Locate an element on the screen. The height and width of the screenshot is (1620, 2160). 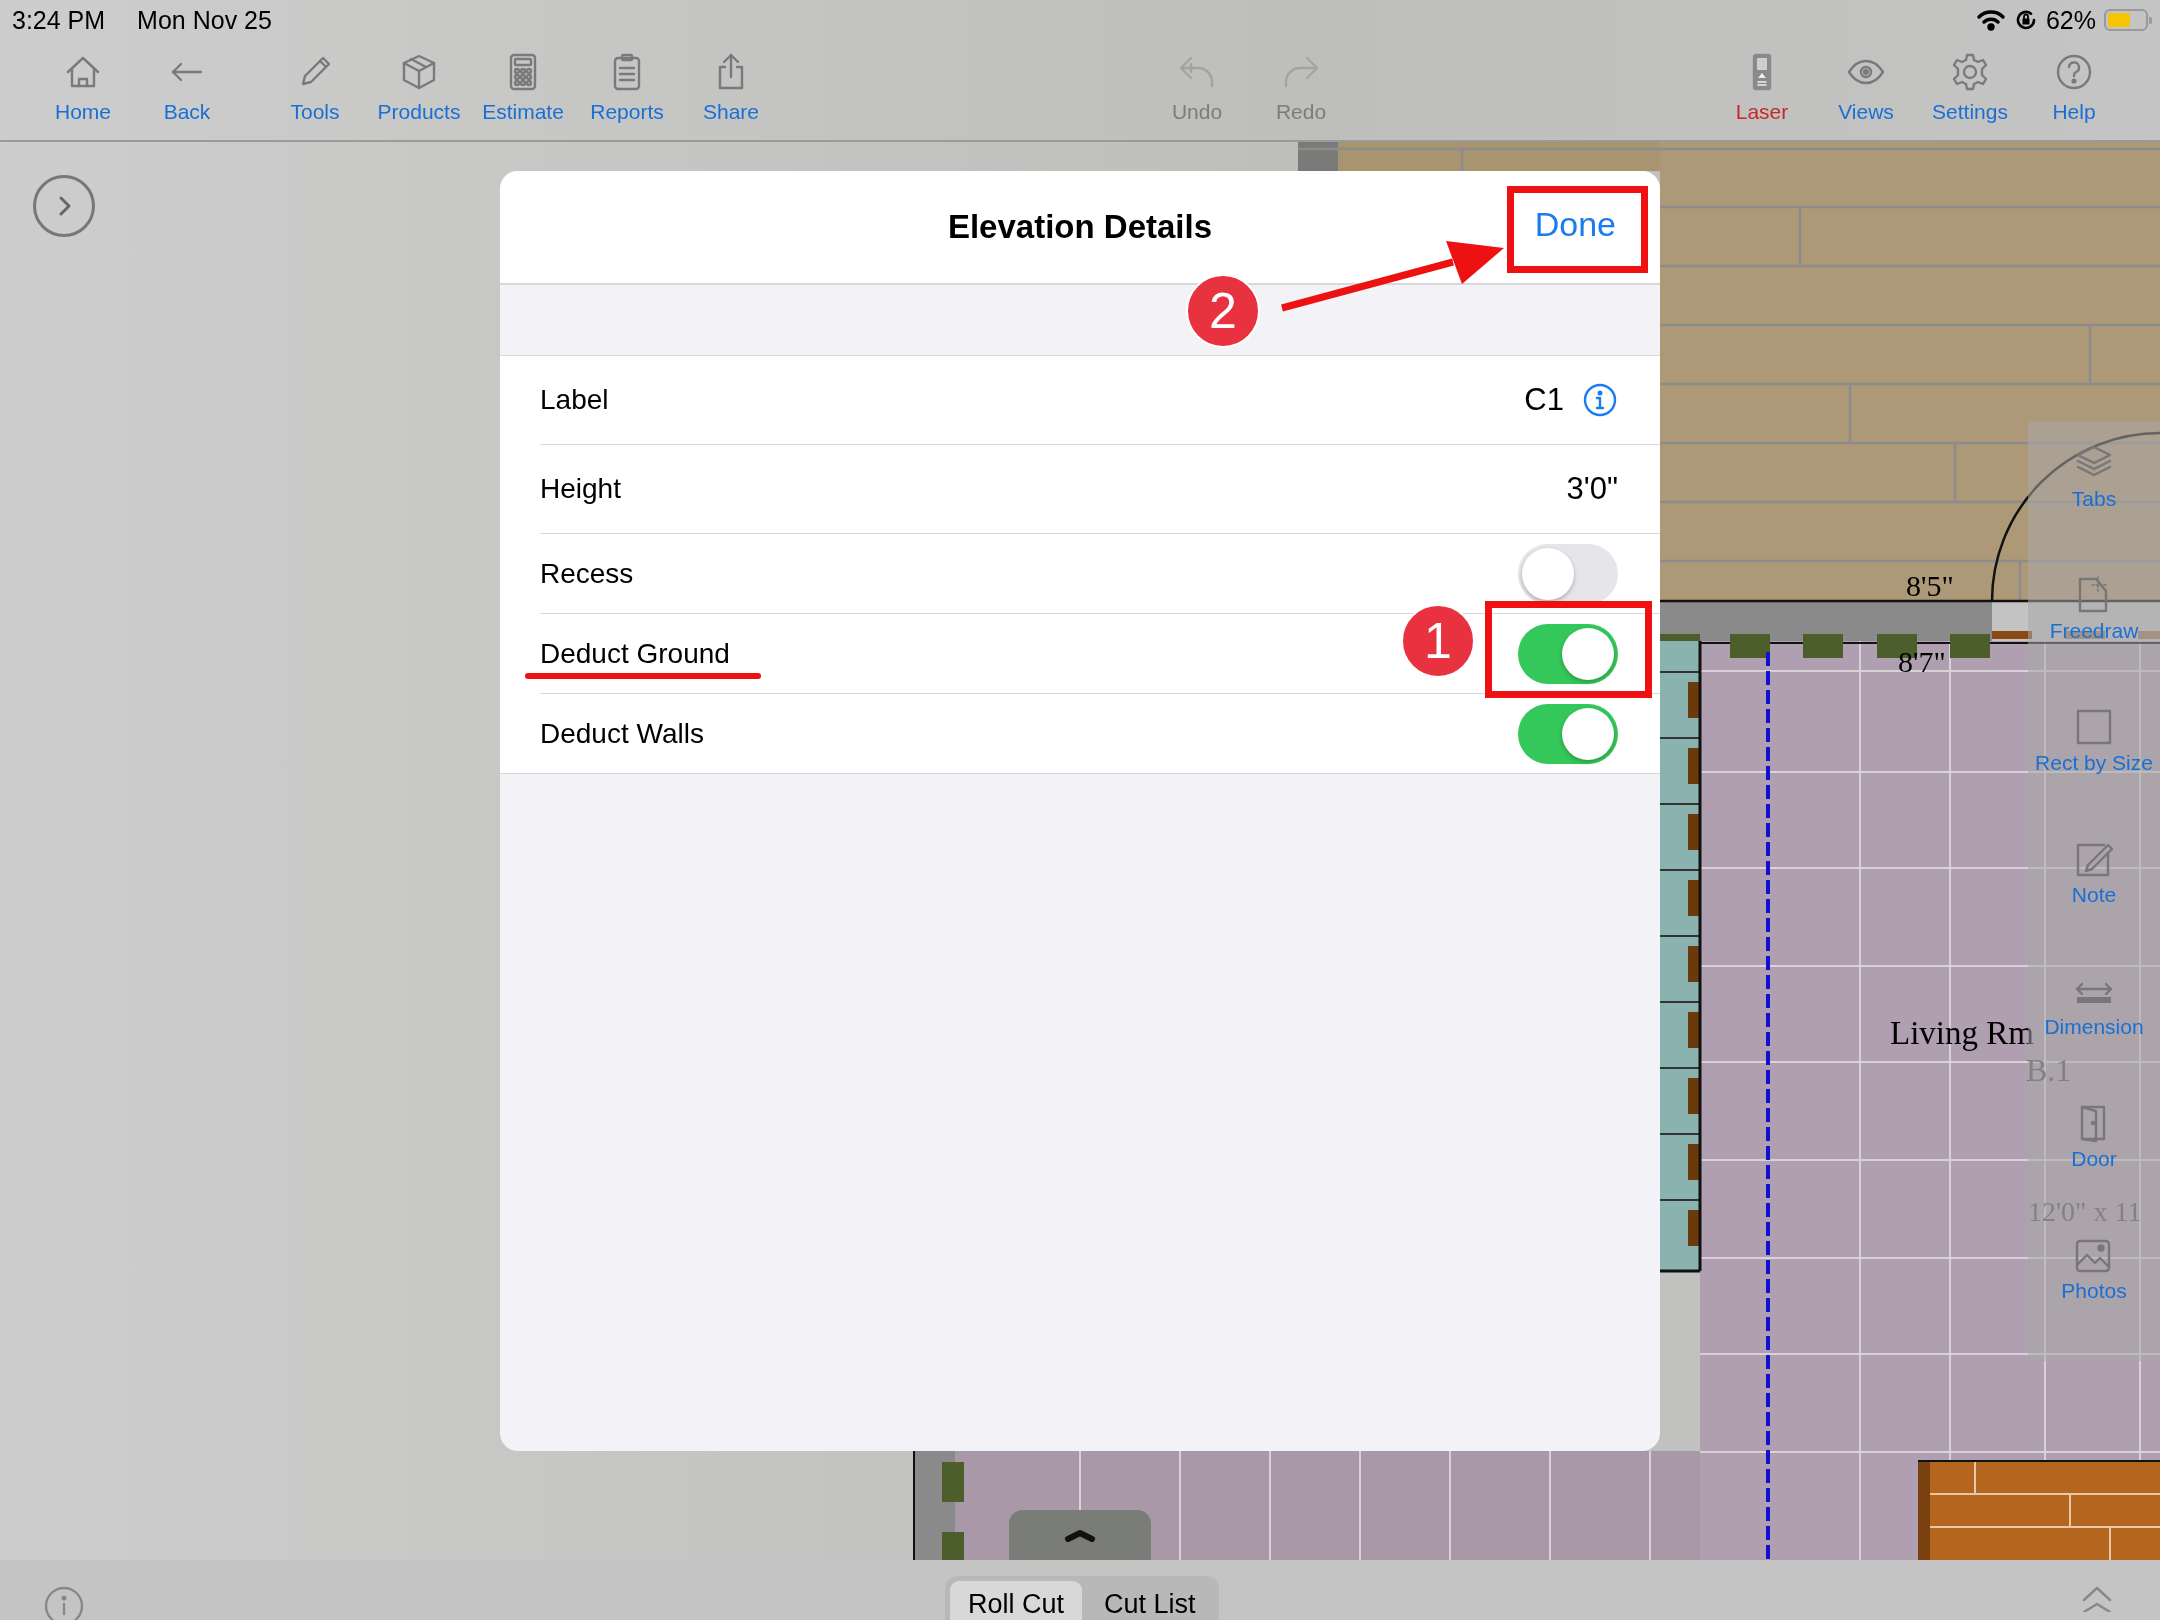
toolbar-button: Help is located at coordinates (2074, 90).